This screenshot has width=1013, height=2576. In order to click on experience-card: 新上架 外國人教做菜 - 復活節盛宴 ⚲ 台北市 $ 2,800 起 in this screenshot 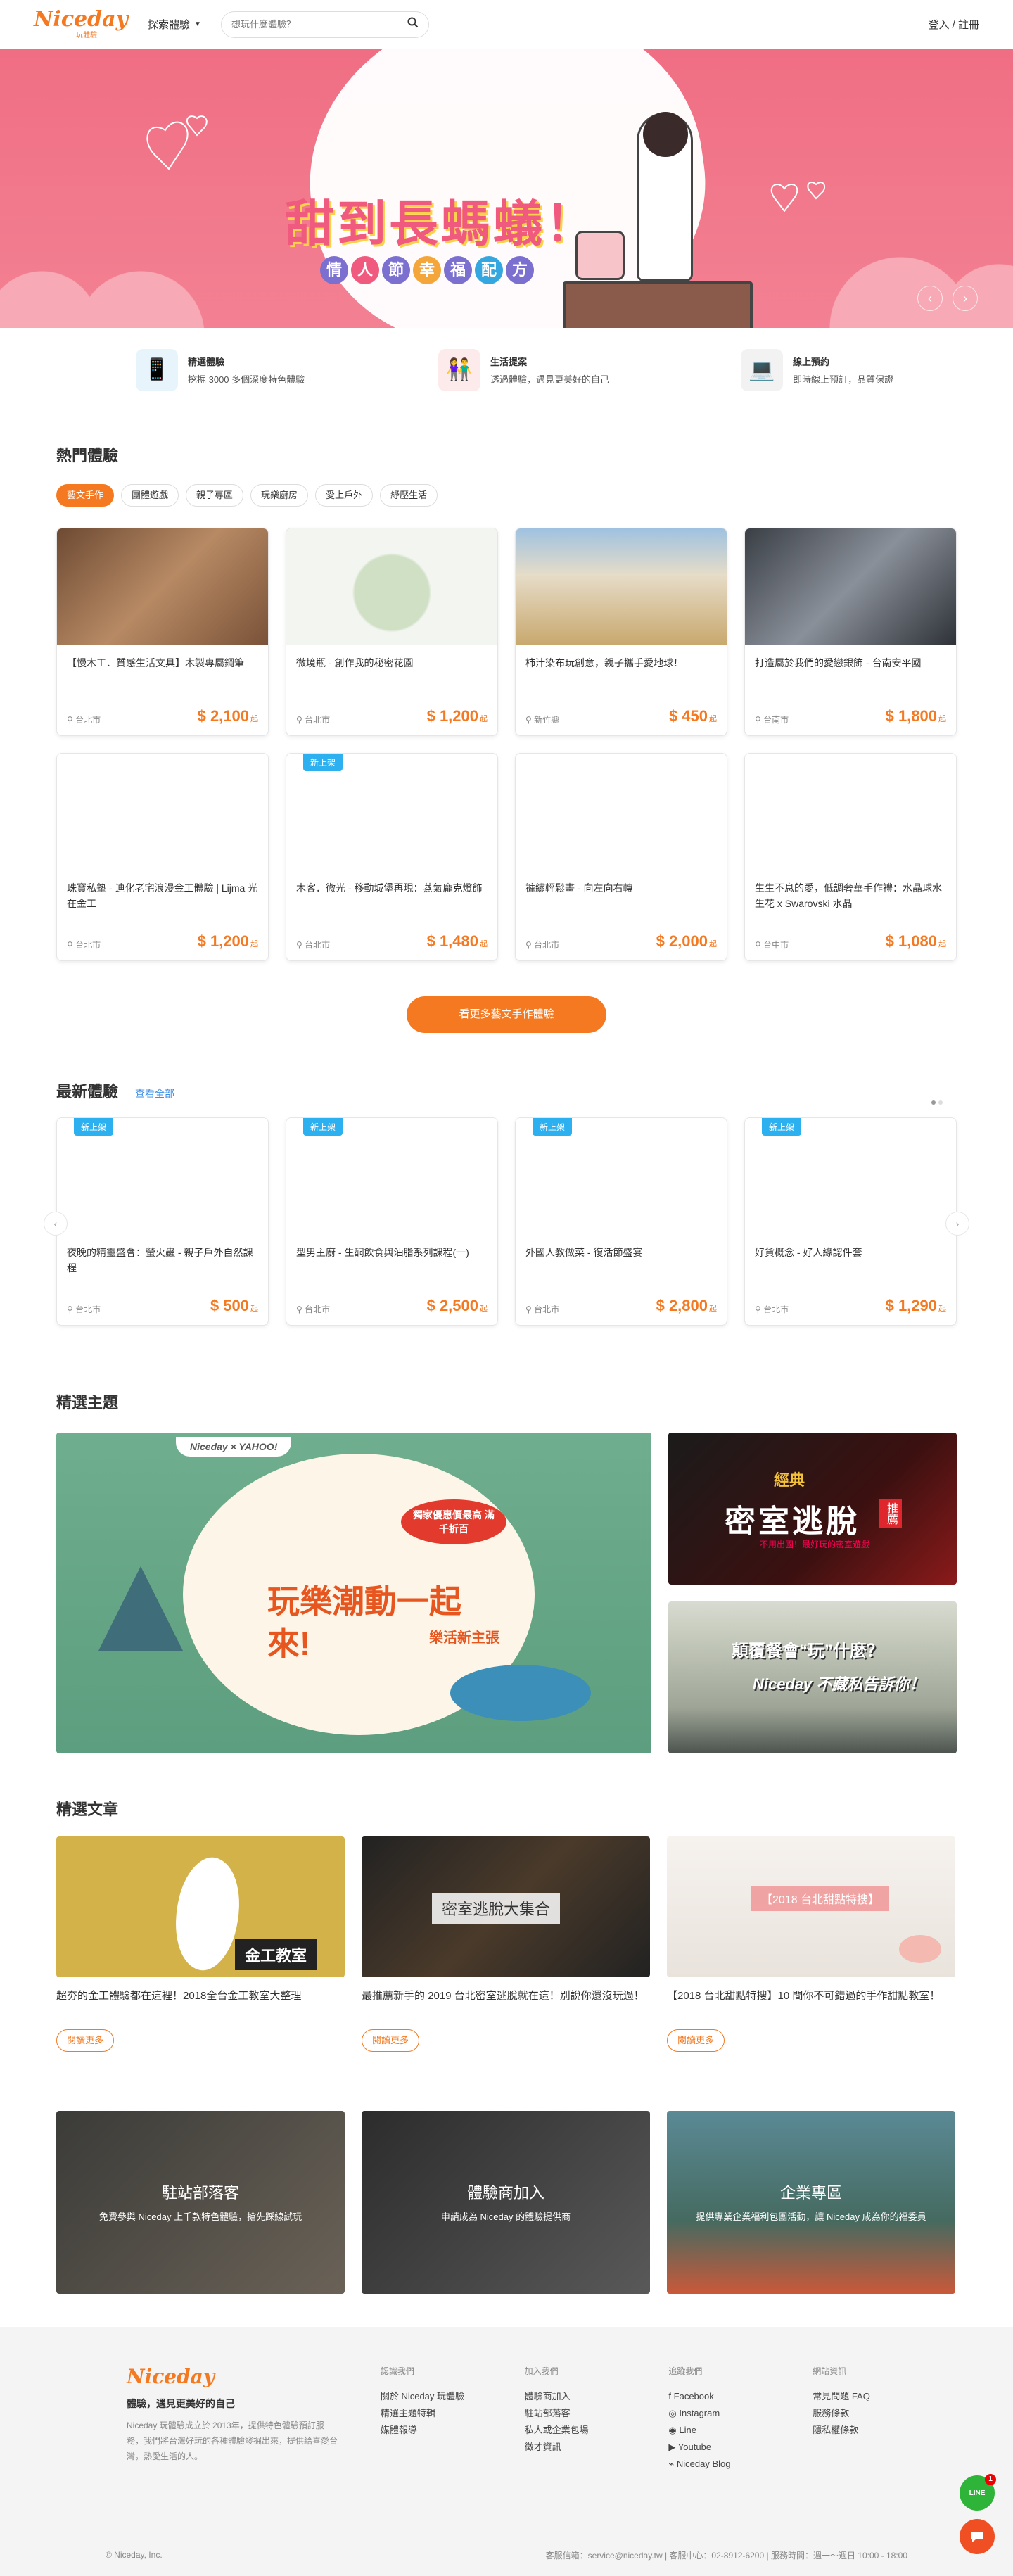, I will do `click(621, 1221)`.